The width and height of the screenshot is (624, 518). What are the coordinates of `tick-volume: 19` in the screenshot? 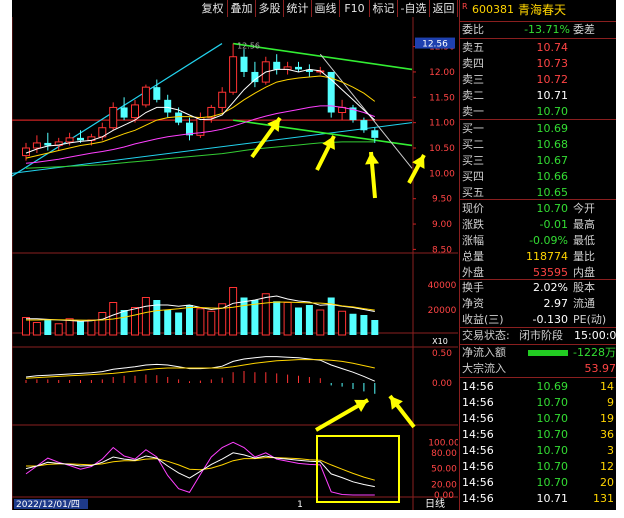 It's located at (607, 418).